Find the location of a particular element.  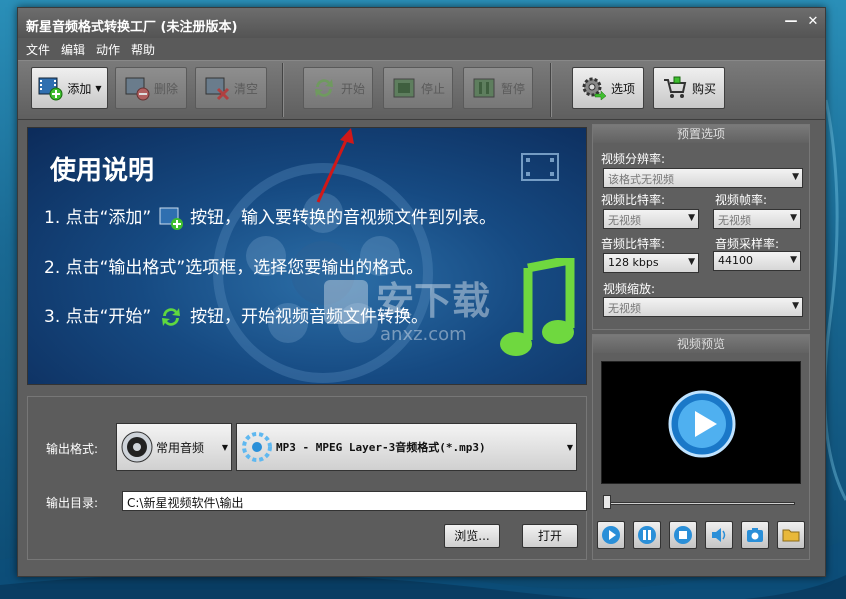

speaker-icon is located at coordinates (719, 535).